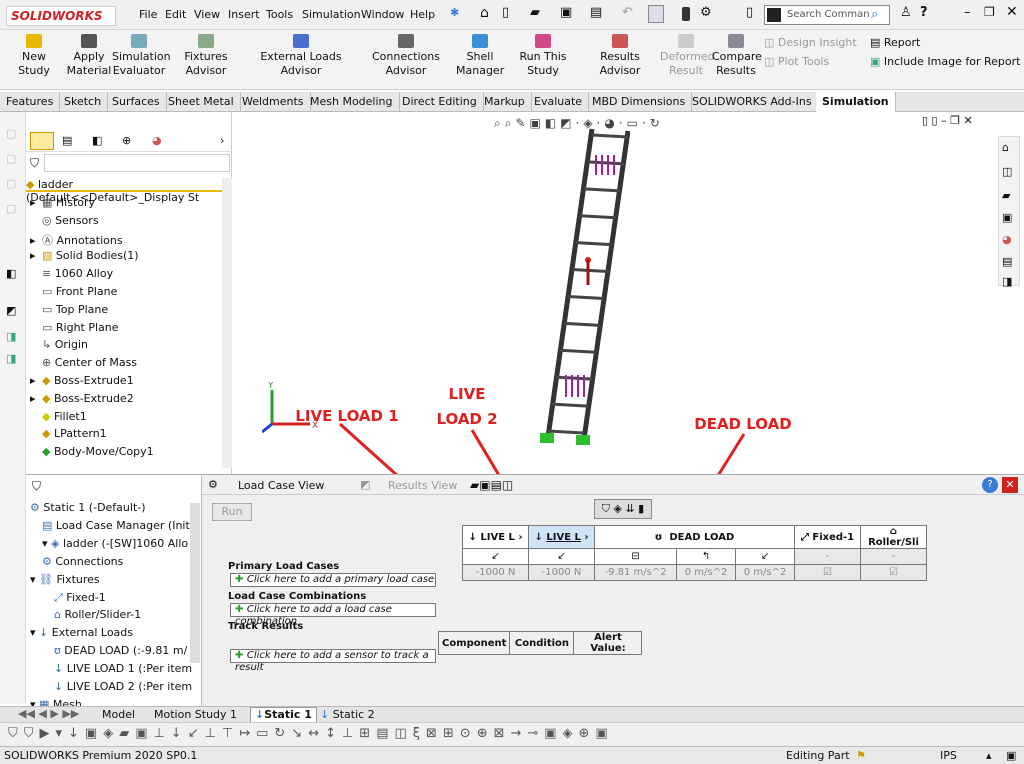 The image size is (1024, 764). Describe the element at coordinates (58, 416) in the screenshot. I see `tree-item: ◆ Fillet1` at that location.